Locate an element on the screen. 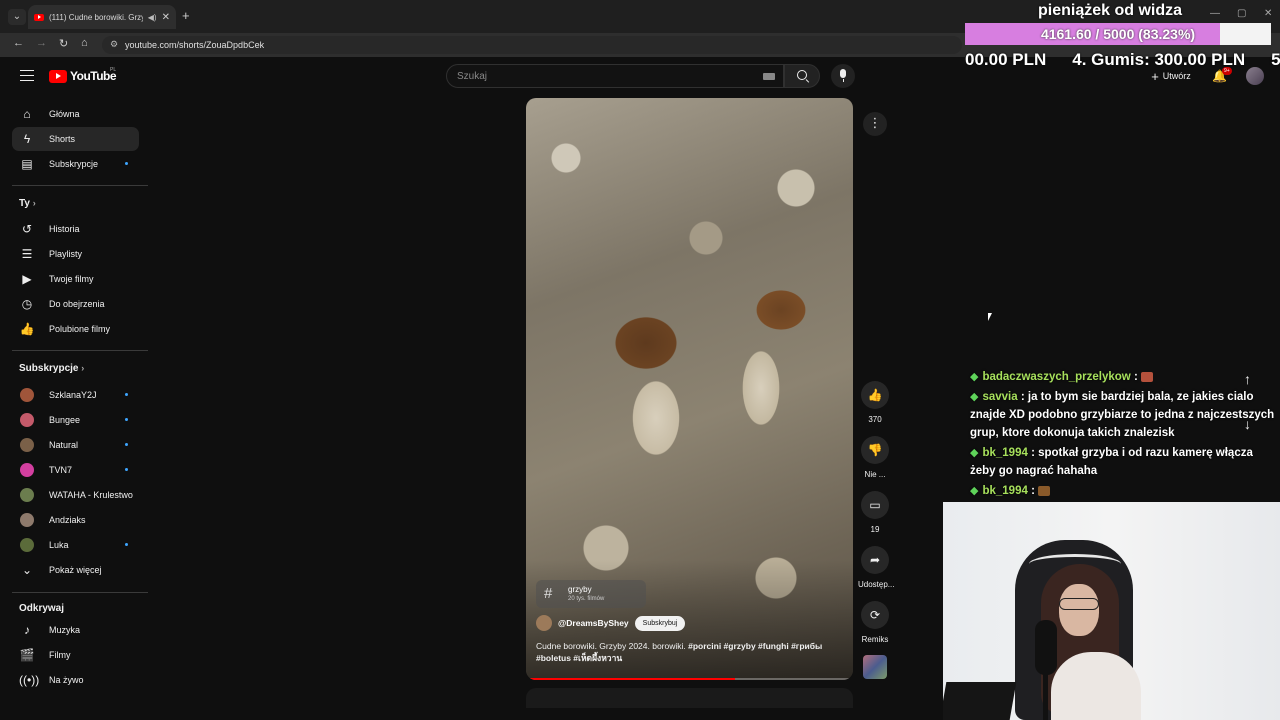 Image resolution: width=1280 pixels, height=720 pixels. movies-icon: 🎬 is located at coordinates (27, 655).